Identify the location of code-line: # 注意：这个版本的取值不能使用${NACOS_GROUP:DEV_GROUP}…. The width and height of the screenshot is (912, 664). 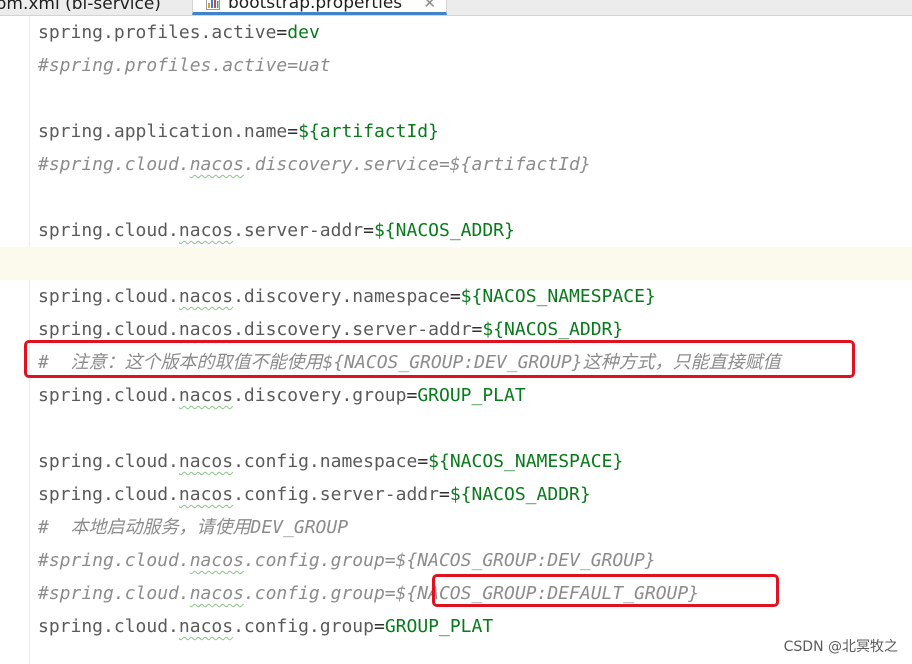
(456, 362).